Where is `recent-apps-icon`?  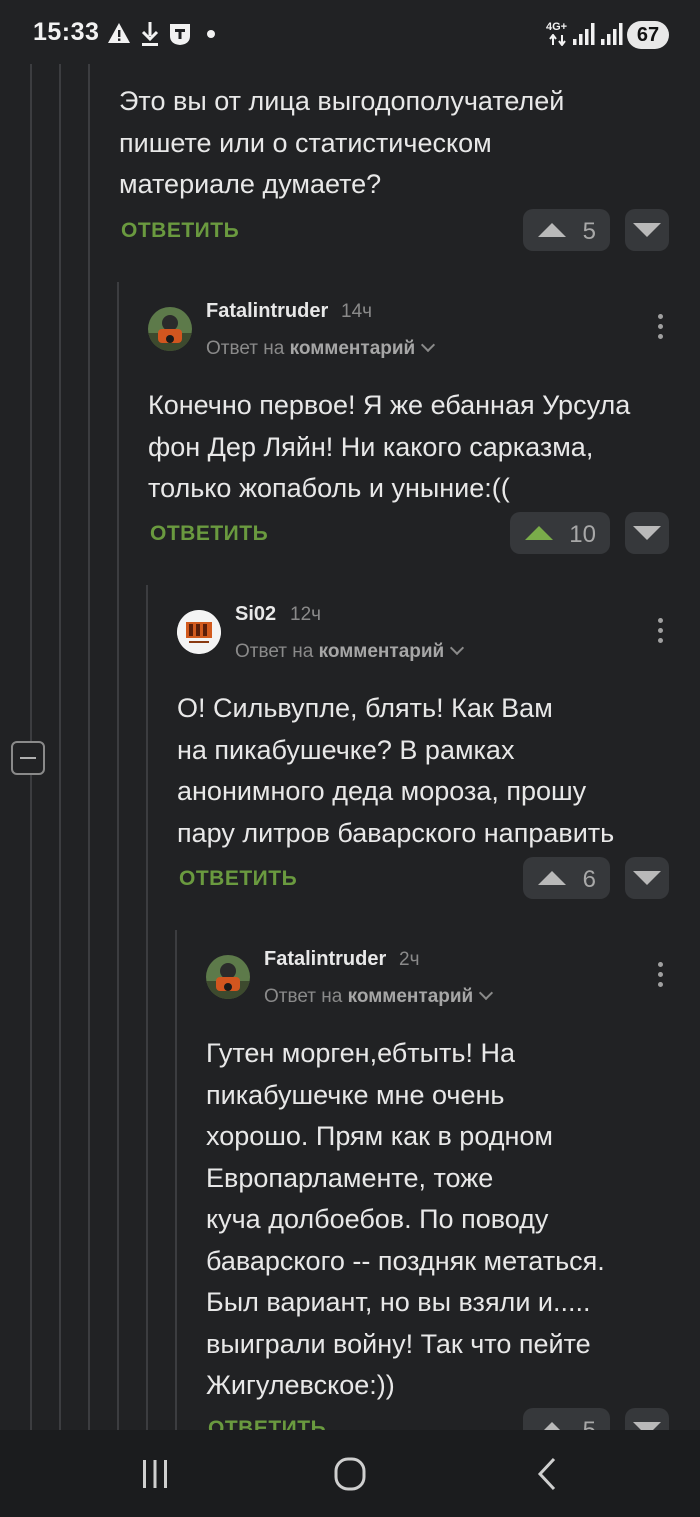 recent-apps-icon is located at coordinates (155, 1474).